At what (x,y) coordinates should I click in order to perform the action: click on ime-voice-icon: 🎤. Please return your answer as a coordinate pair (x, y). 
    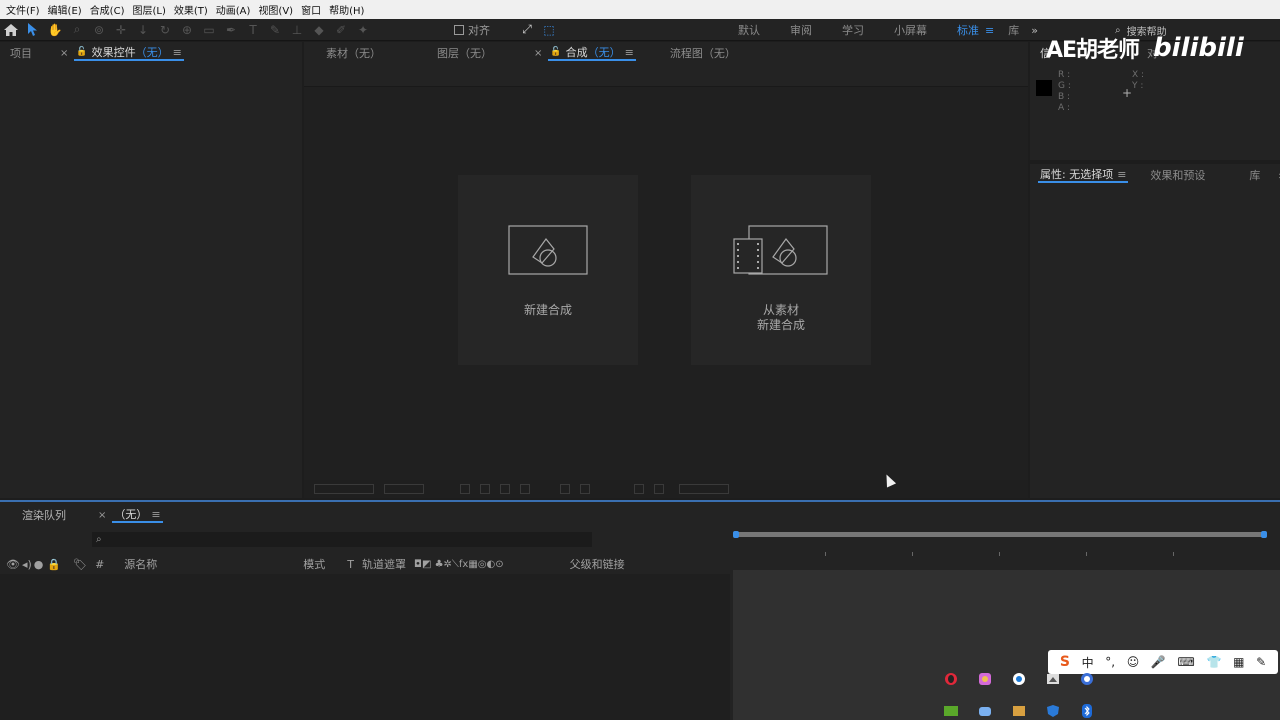
    Looking at the image, I should click on (1158, 662).